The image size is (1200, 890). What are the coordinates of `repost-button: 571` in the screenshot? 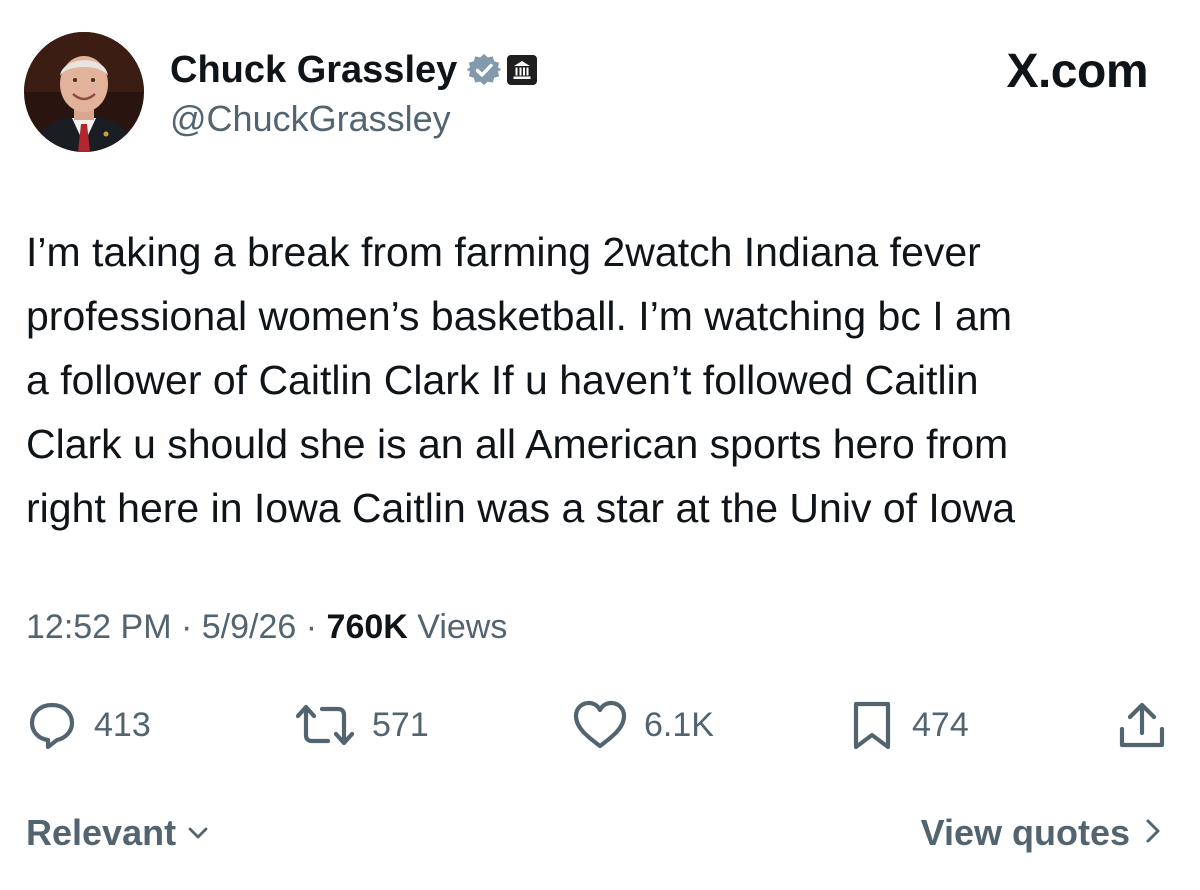 It's located at (361, 725).